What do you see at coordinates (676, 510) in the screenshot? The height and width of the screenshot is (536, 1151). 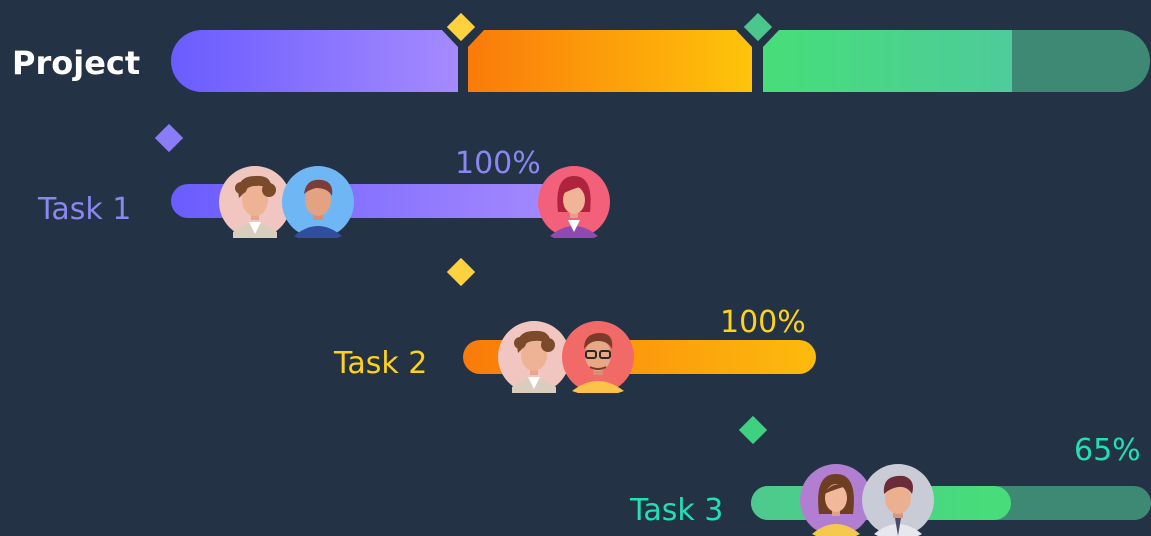 I see `task-3-label: Task 3` at bounding box center [676, 510].